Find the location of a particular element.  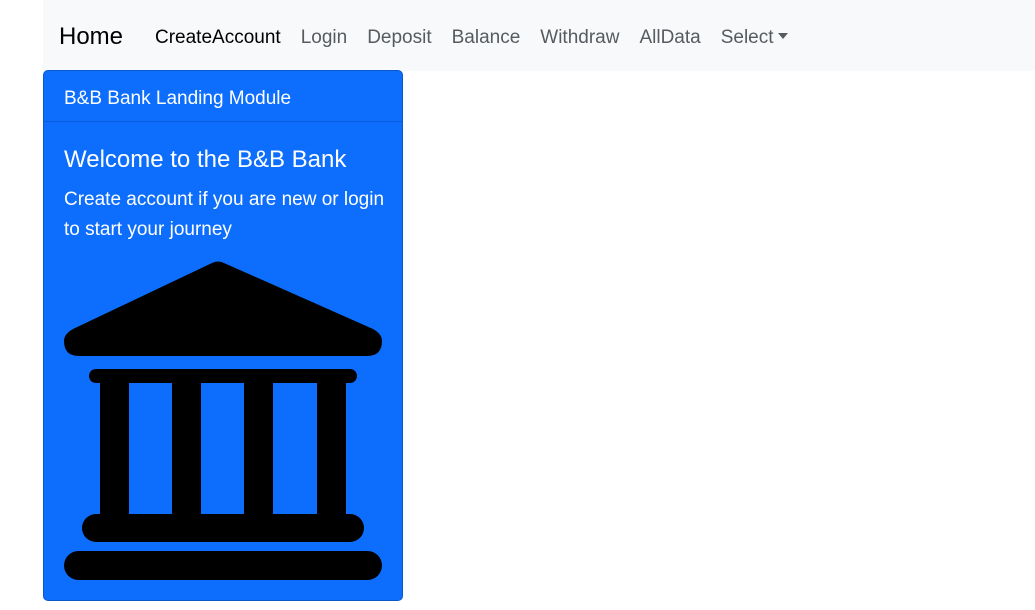

nav-link-alldata: AllData is located at coordinates (669, 37).